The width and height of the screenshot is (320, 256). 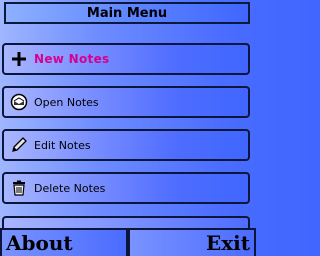 I want to click on menu-item-label: Edit Notes, so click(x=62, y=145).